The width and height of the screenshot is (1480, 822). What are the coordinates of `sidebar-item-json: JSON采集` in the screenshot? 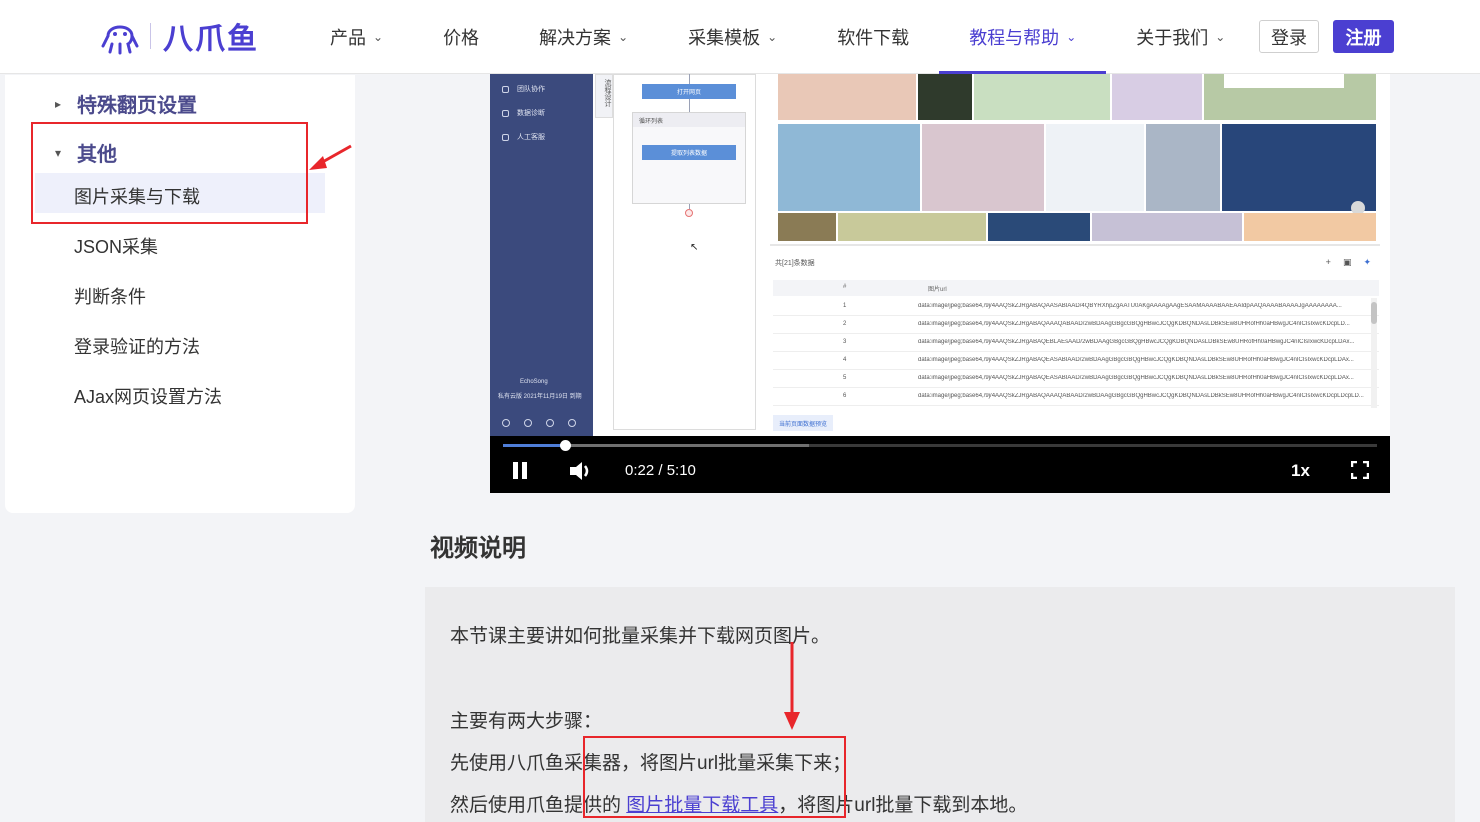 It's located at (116, 246).